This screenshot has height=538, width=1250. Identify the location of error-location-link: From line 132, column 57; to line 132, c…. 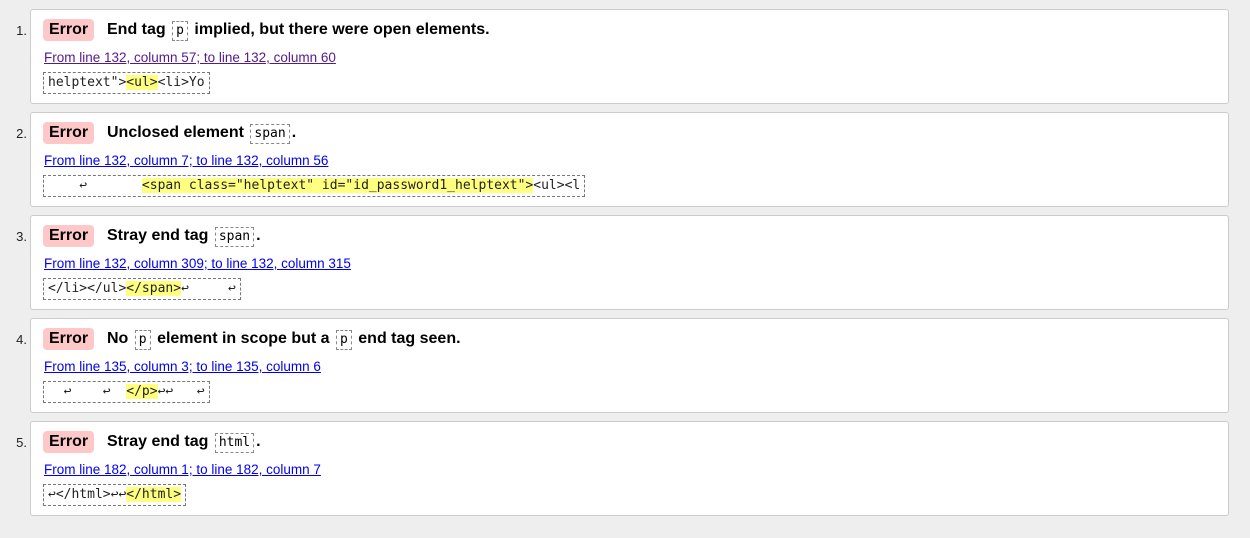
(190, 57).